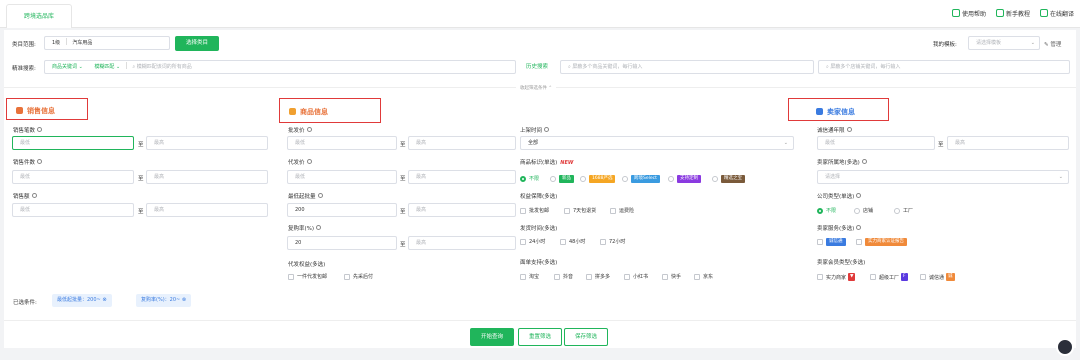 Image resolution: width=1080 pixels, height=360 pixels. I want to click on help-circle-icon, so click(40, 129).